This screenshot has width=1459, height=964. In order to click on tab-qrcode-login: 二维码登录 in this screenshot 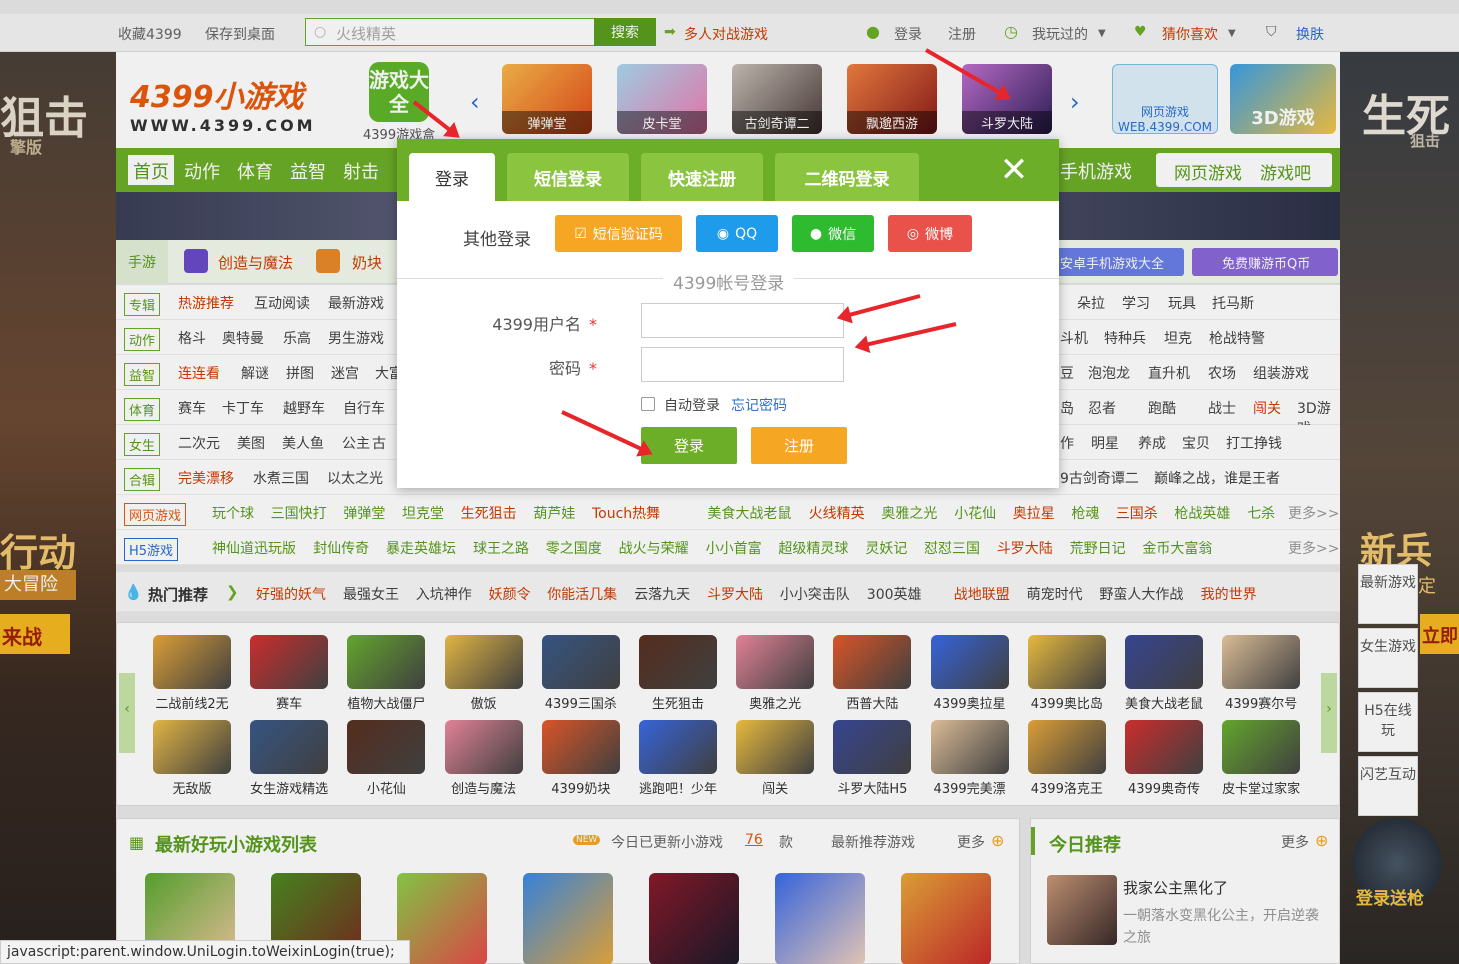, I will do `click(847, 177)`.